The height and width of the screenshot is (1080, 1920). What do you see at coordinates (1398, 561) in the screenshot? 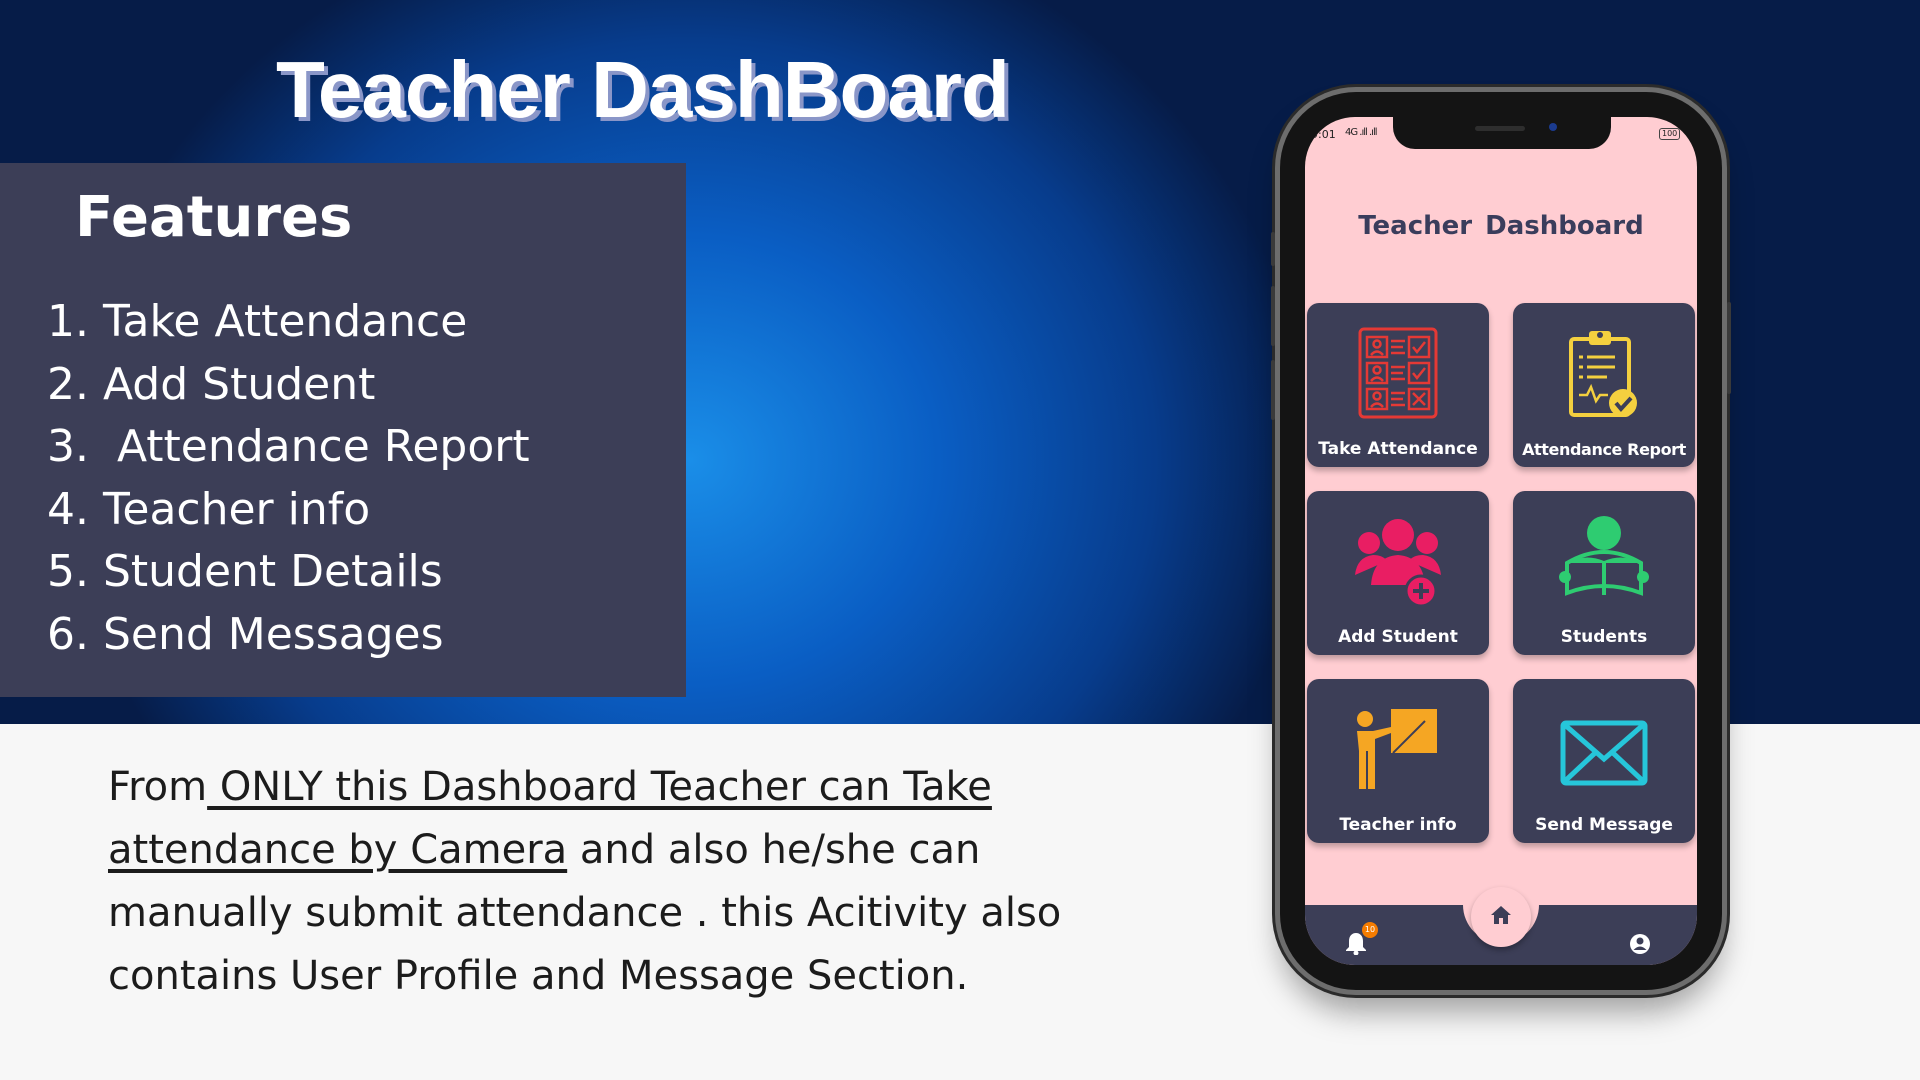
I see `add-group-icon` at bounding box center [1398, 561].